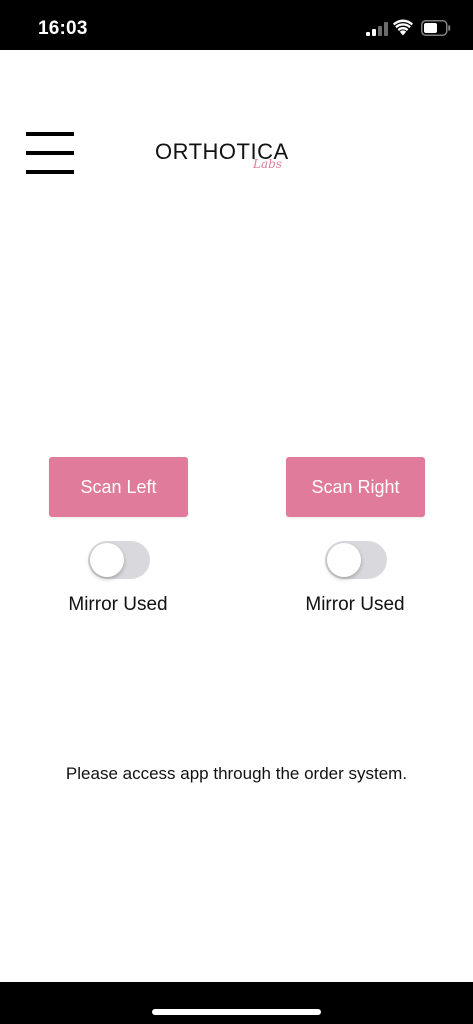  What do you see at coordinates (355, 604) in the screenshot?
I see `mirror-used-right-label: Mirror Used` at bounding box center [355, 604].